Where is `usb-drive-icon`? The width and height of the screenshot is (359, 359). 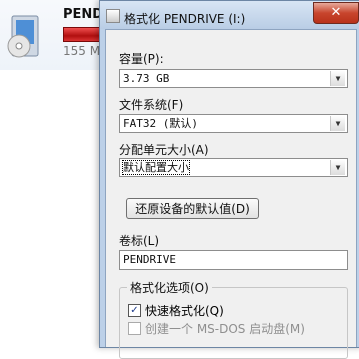 usb-drive-icon is located at coordinates (23, 36).